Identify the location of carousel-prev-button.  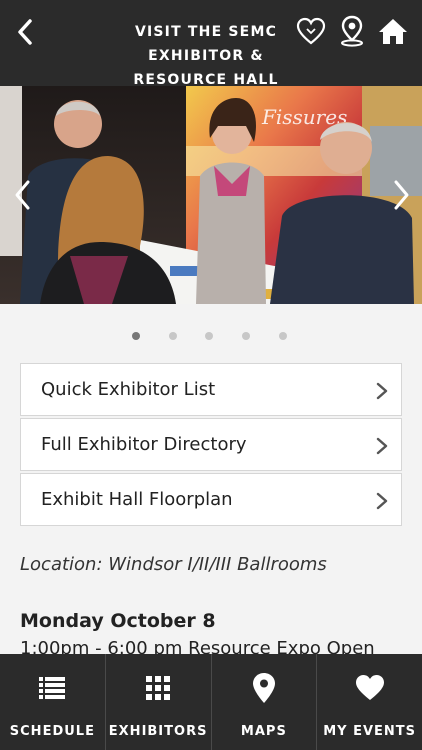
(22, 195).